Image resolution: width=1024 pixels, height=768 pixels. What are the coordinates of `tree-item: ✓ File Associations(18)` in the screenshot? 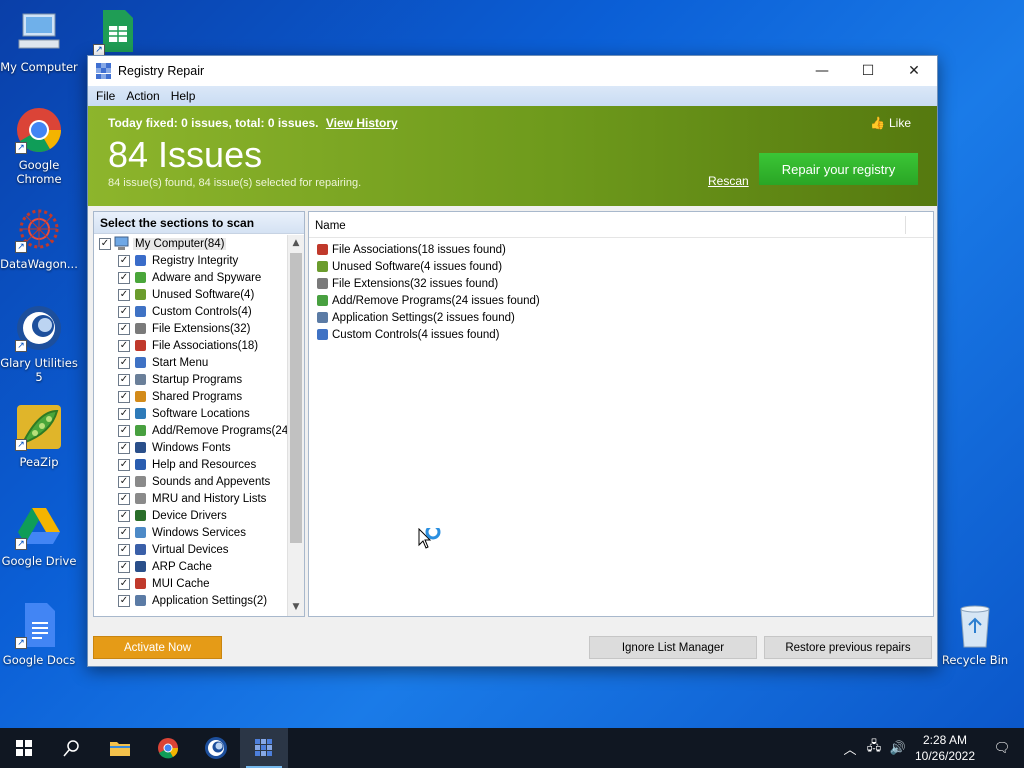 It's located at (191, 345).